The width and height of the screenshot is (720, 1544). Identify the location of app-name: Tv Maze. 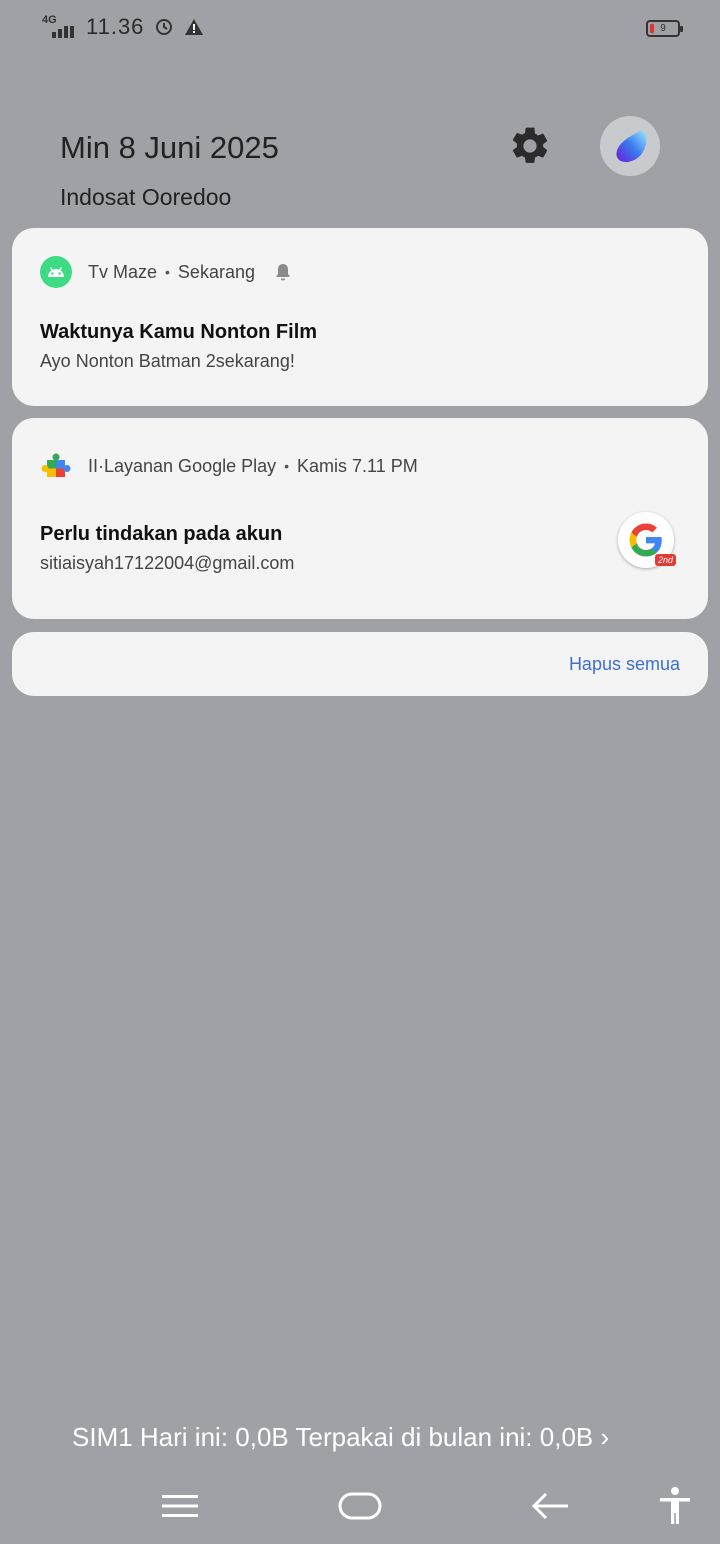
(123, 271).